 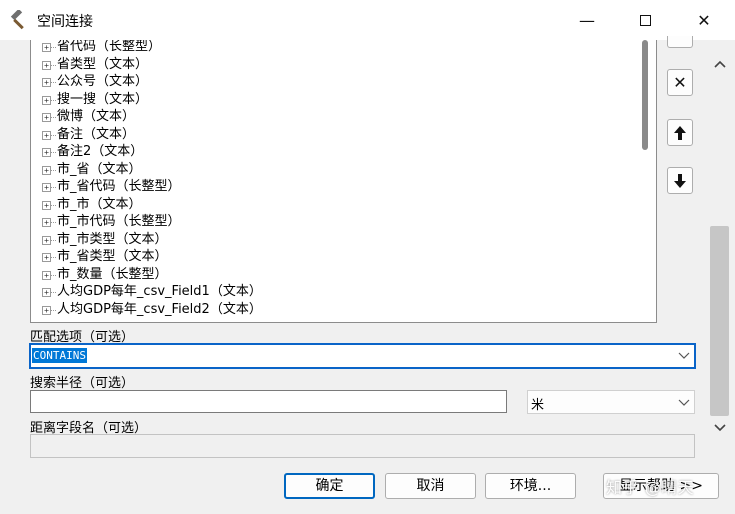 What do you see at coordinates (719, 321) in the screenshot?
I see `scrollbar-thumb` at bounding box center [719, 321].